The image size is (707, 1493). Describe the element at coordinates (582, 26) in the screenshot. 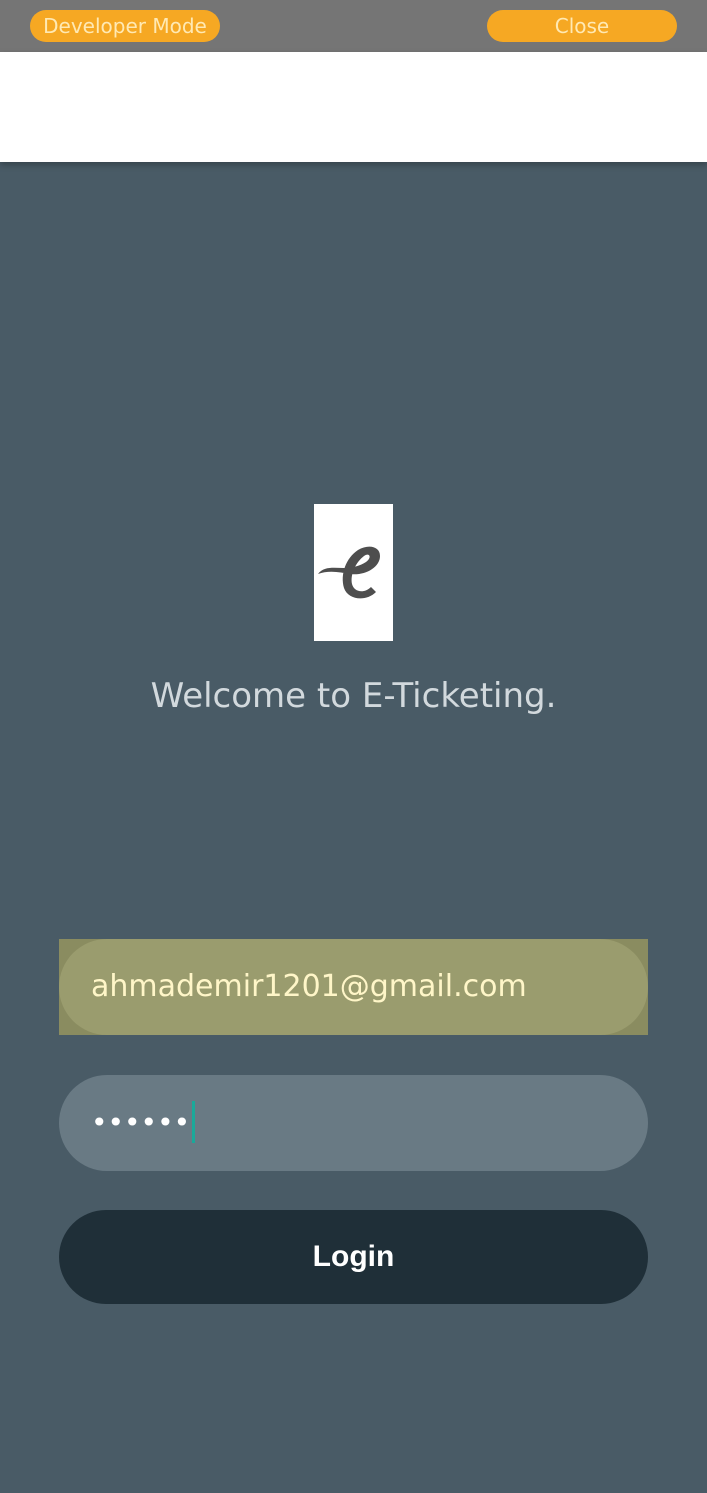

I see `close-button: Close` at that location.